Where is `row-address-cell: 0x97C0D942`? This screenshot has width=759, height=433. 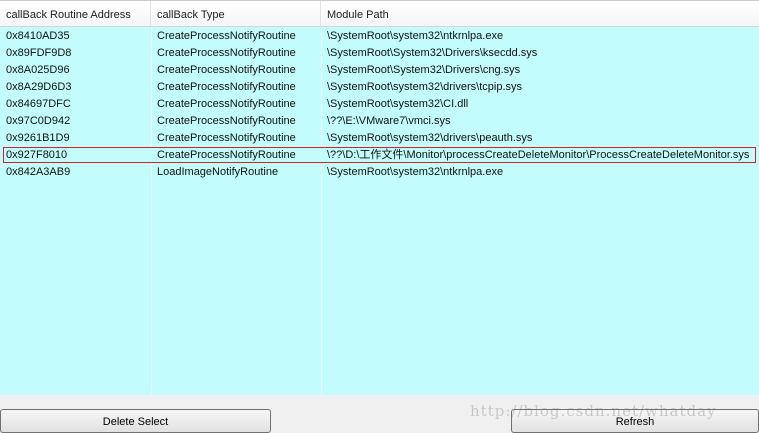 row-address-cell: 0x97C0D942 is located at coordinates (38, 121).